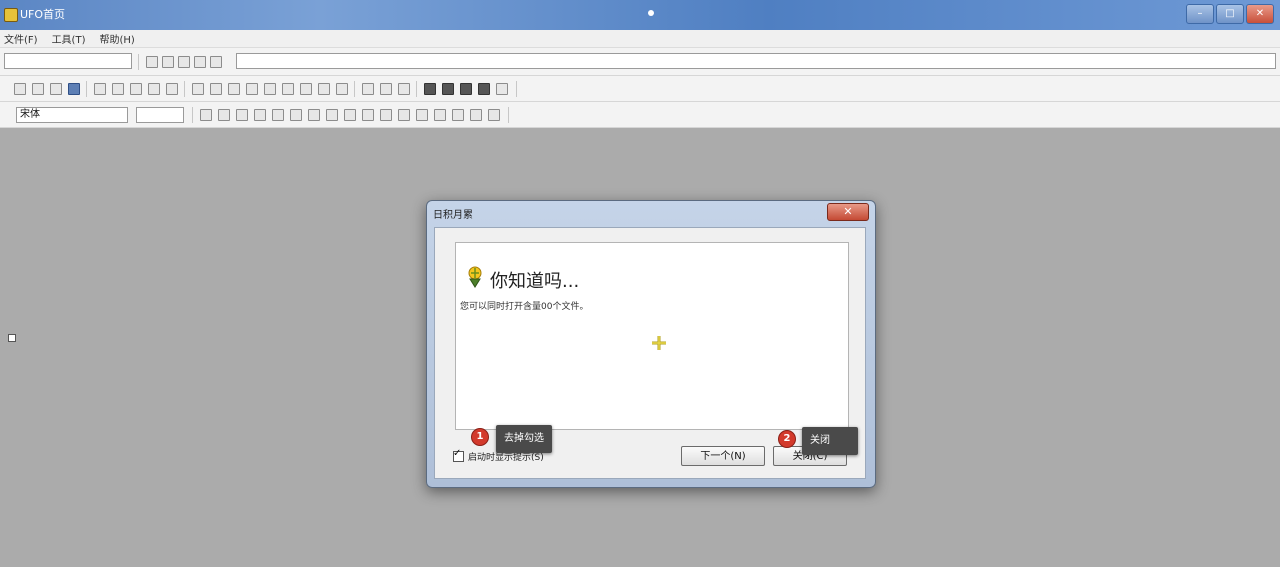  What do you see at coordinates (848, 212) in the screenshot?
I see `dialog-close-button: ✕` at bounding box center [848, 212].